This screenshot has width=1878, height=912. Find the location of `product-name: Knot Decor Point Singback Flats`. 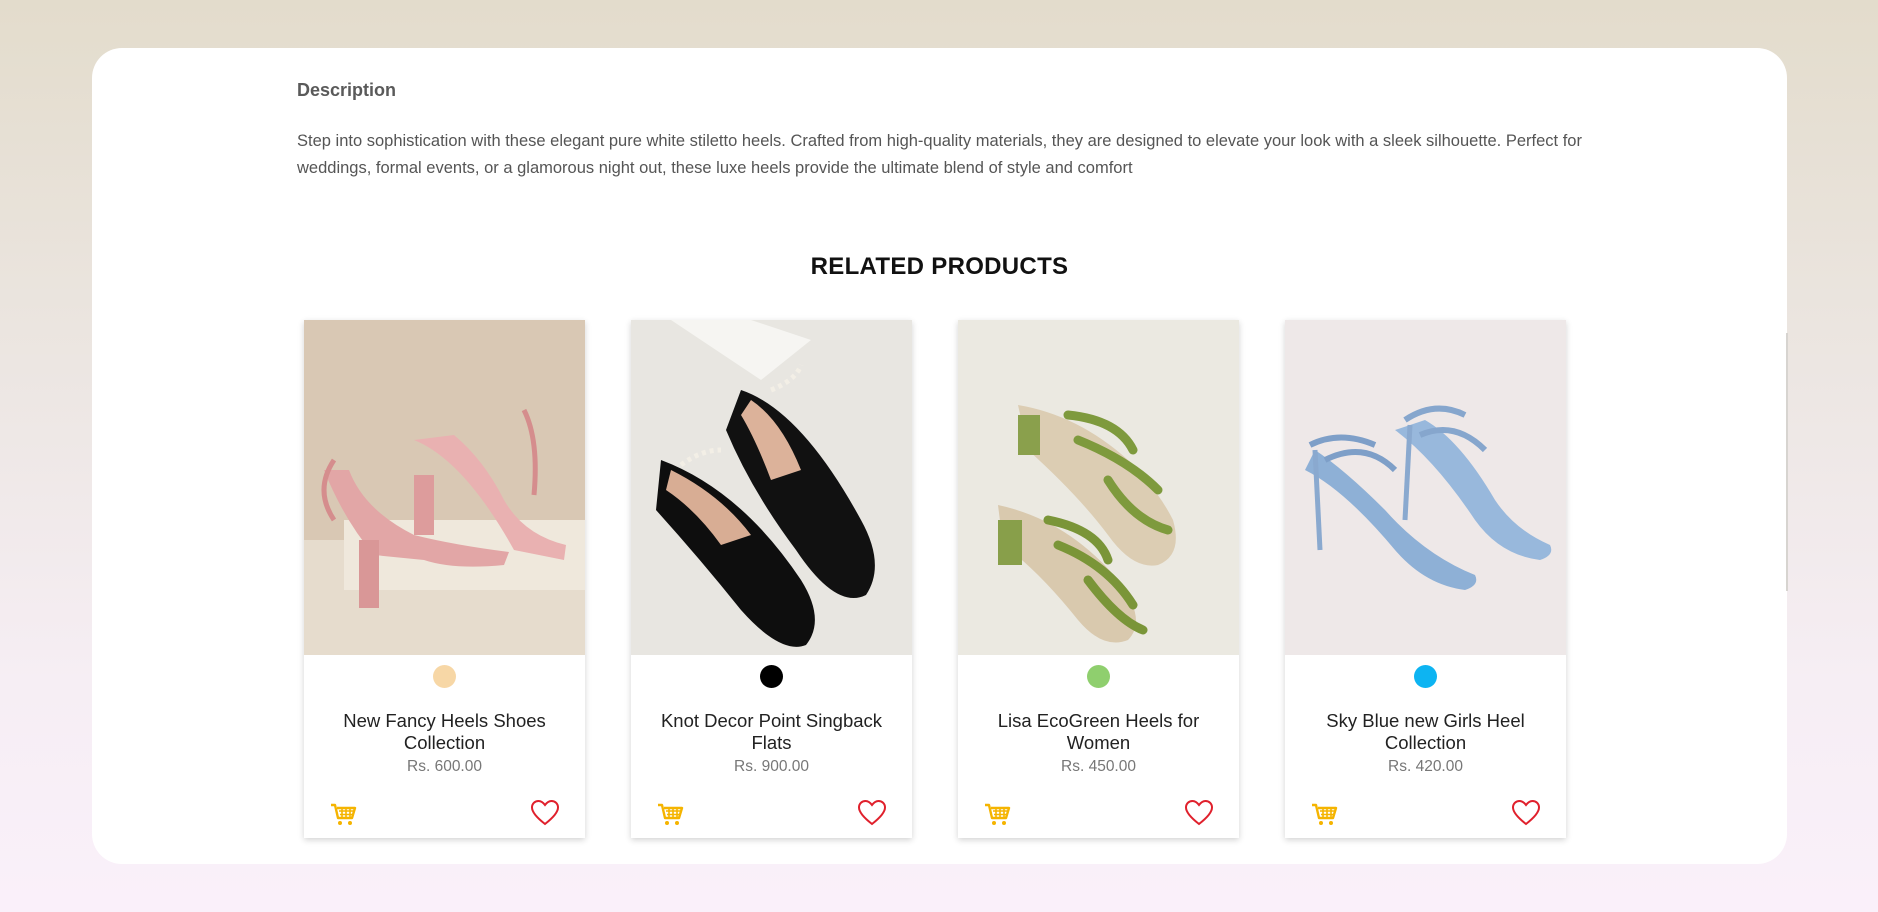

product-name: Knot Decor Point Singback Flats is located at coordinates (771, 732).